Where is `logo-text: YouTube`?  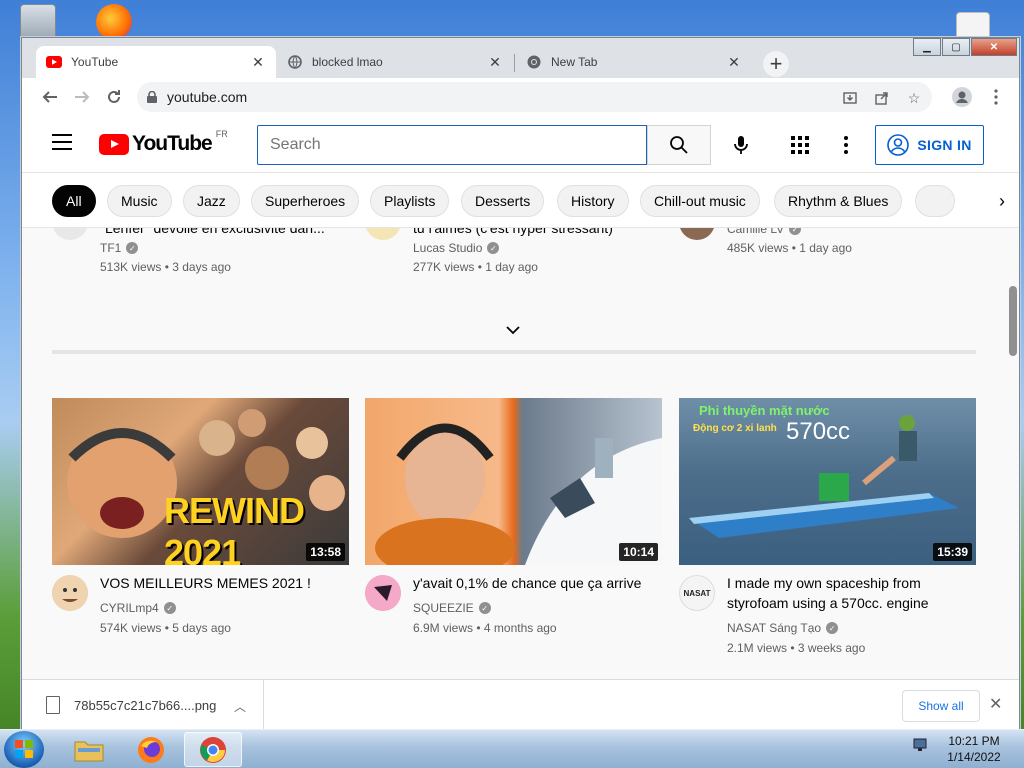
logo-text: YouTube is located at coordinates (172, 143).